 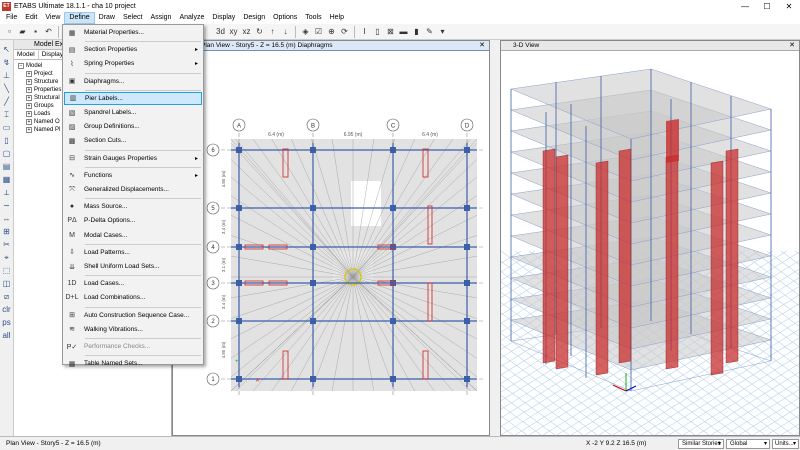 I want to click on plan-view-icon: xy, so click(x=233, y=31).